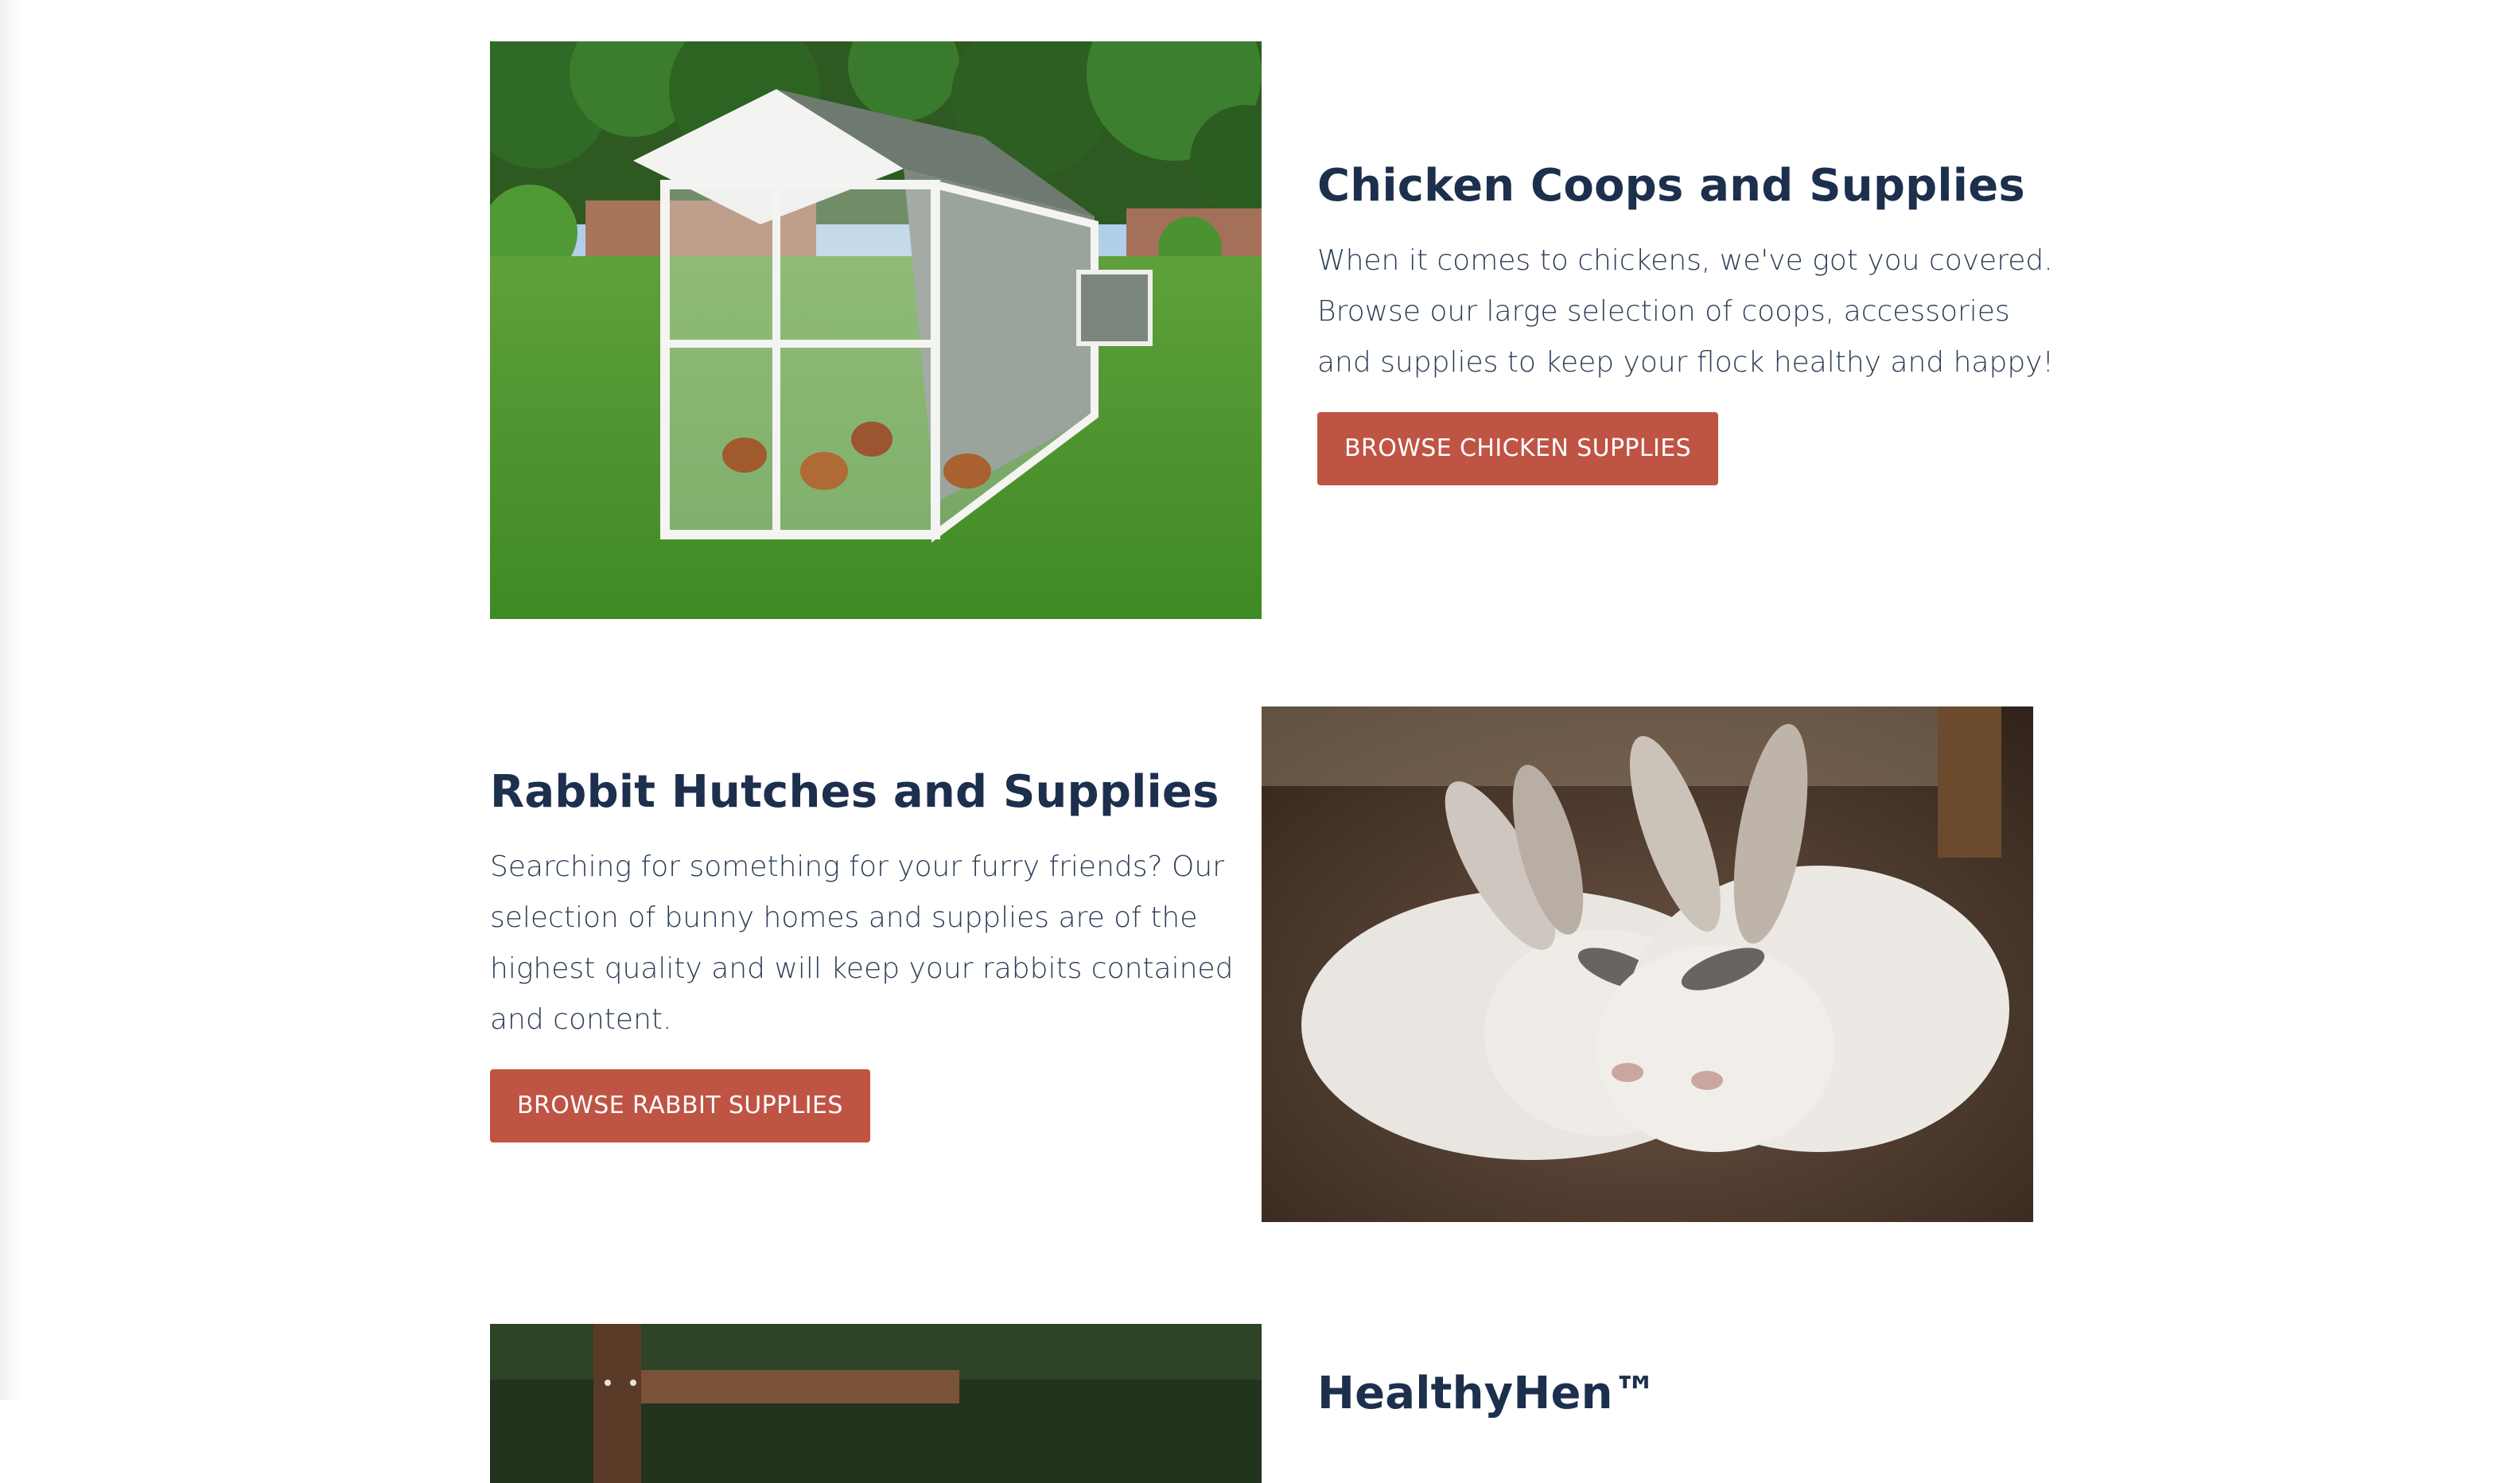 This screenshot has width=2520, height=1483. I want to click on chicken-heading: Chicken Coops and Supplies, so click(1671, 186).